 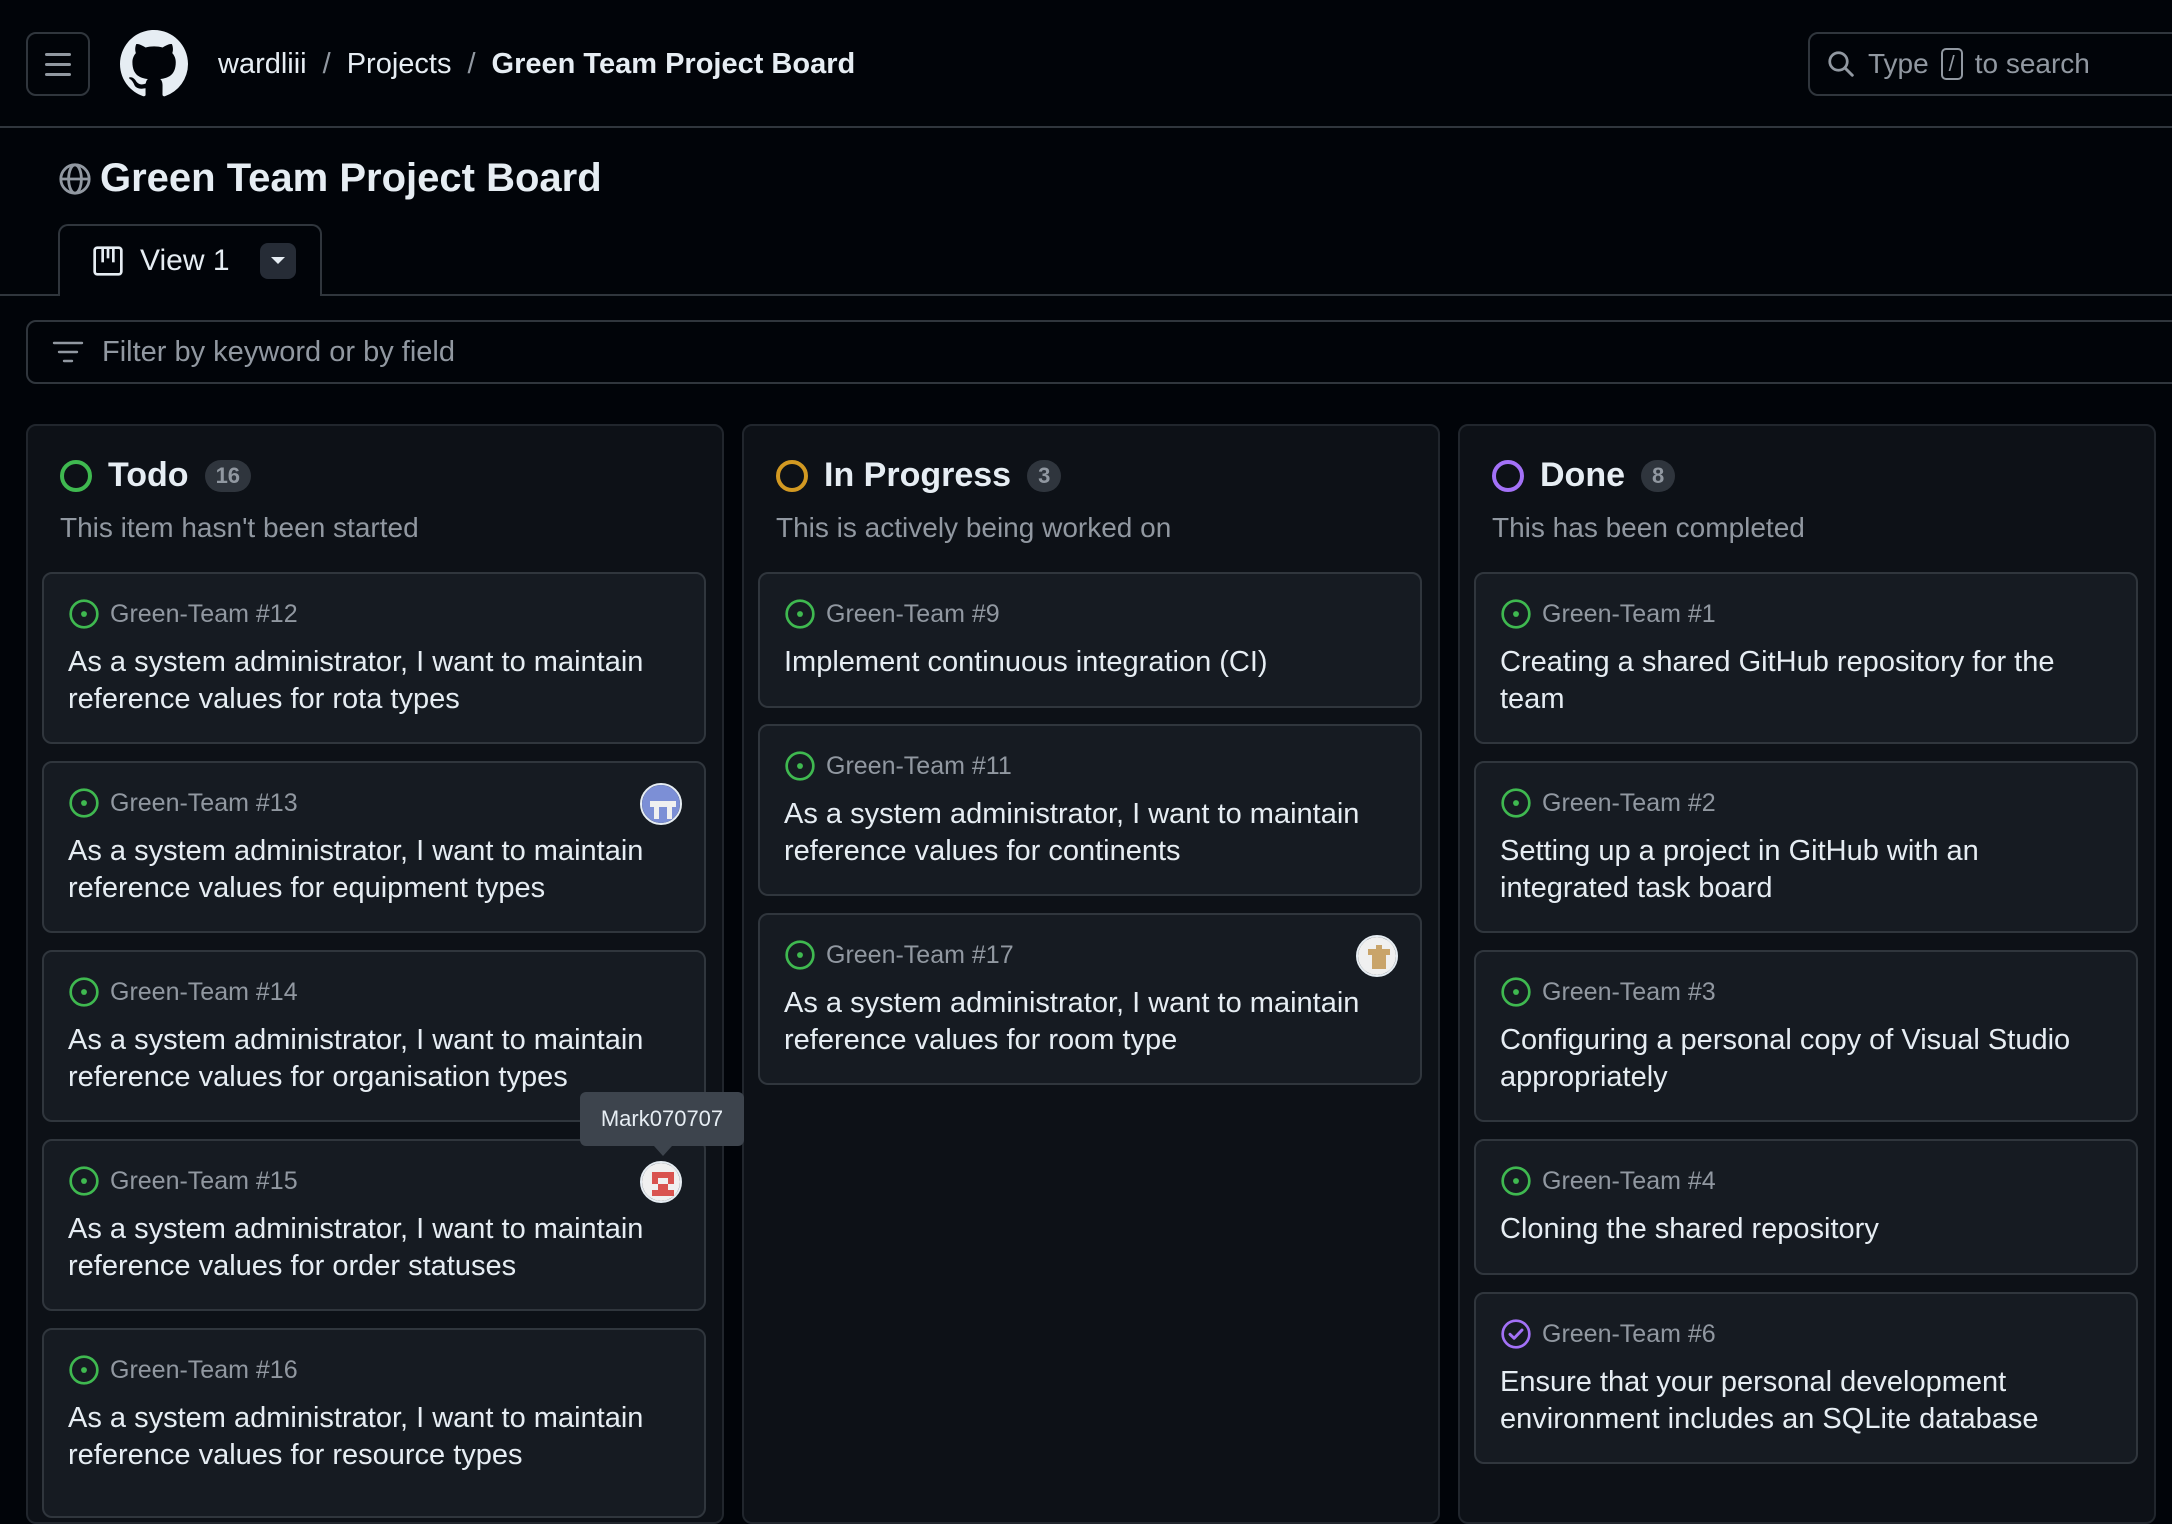 I want to click on board-icon, so click(x=108, y=261).